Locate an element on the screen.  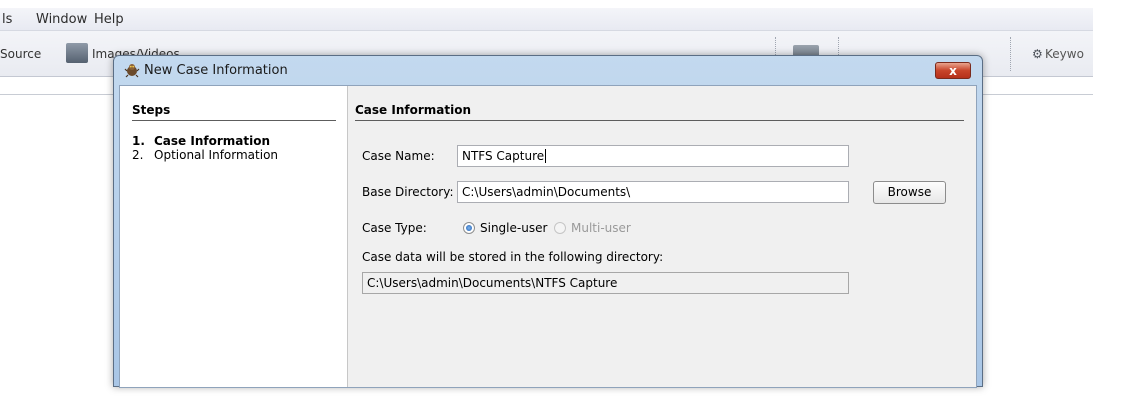
text-cursor is located at coordinates (546, 156).